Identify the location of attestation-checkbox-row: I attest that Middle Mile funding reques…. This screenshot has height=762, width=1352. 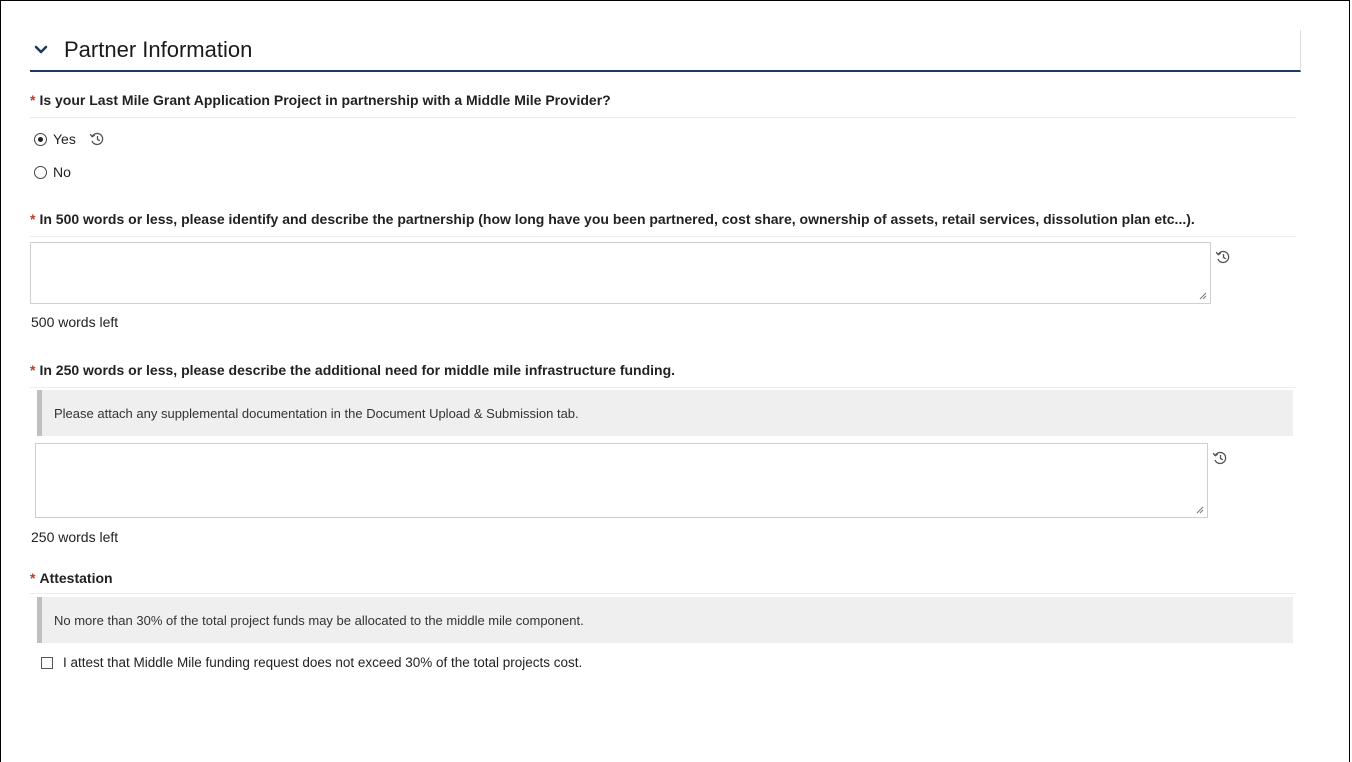
(311, 662).